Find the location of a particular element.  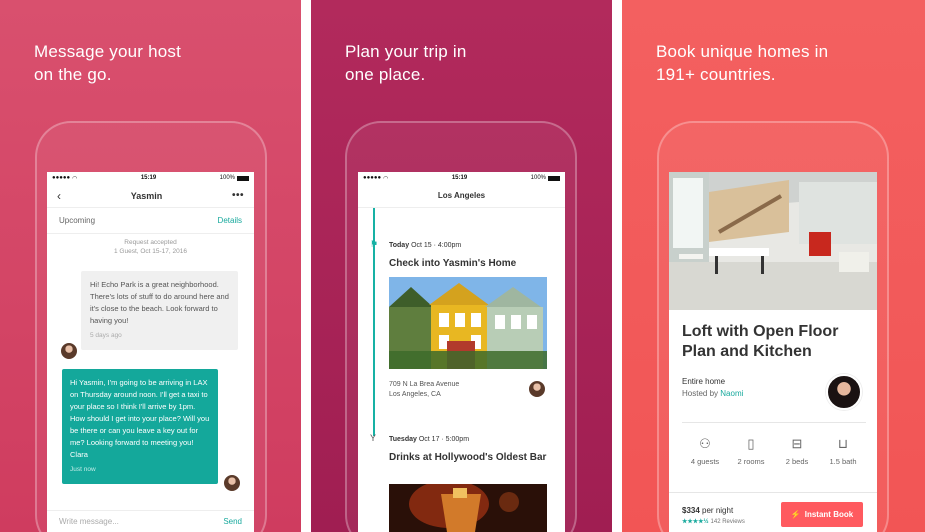

listing-host: Hosted by Naomi is located at coordinates (713, 393).